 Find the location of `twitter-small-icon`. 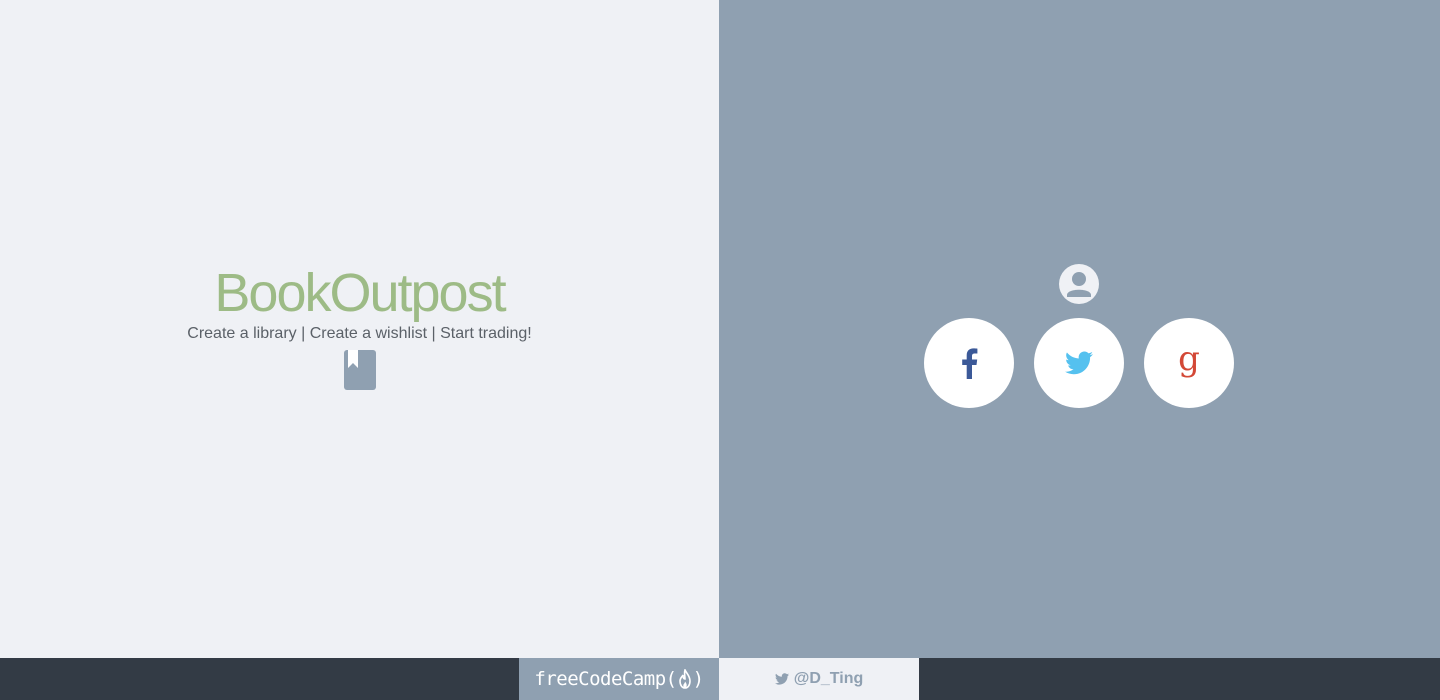

twitter-small-icon is located at coordinates (781, 679).